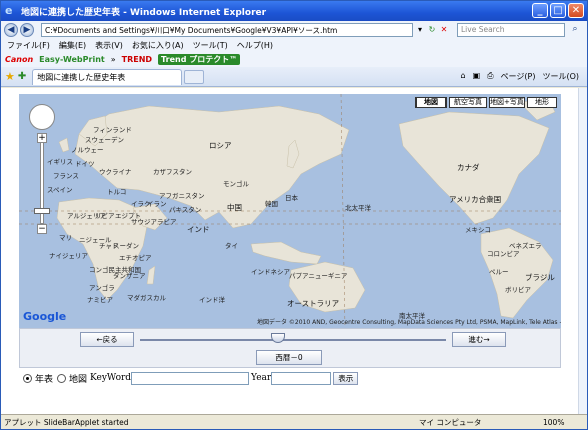 The width and height of the screenshot is (588, 430). I want to click on map-label: インドネシア, so click(270, 272).